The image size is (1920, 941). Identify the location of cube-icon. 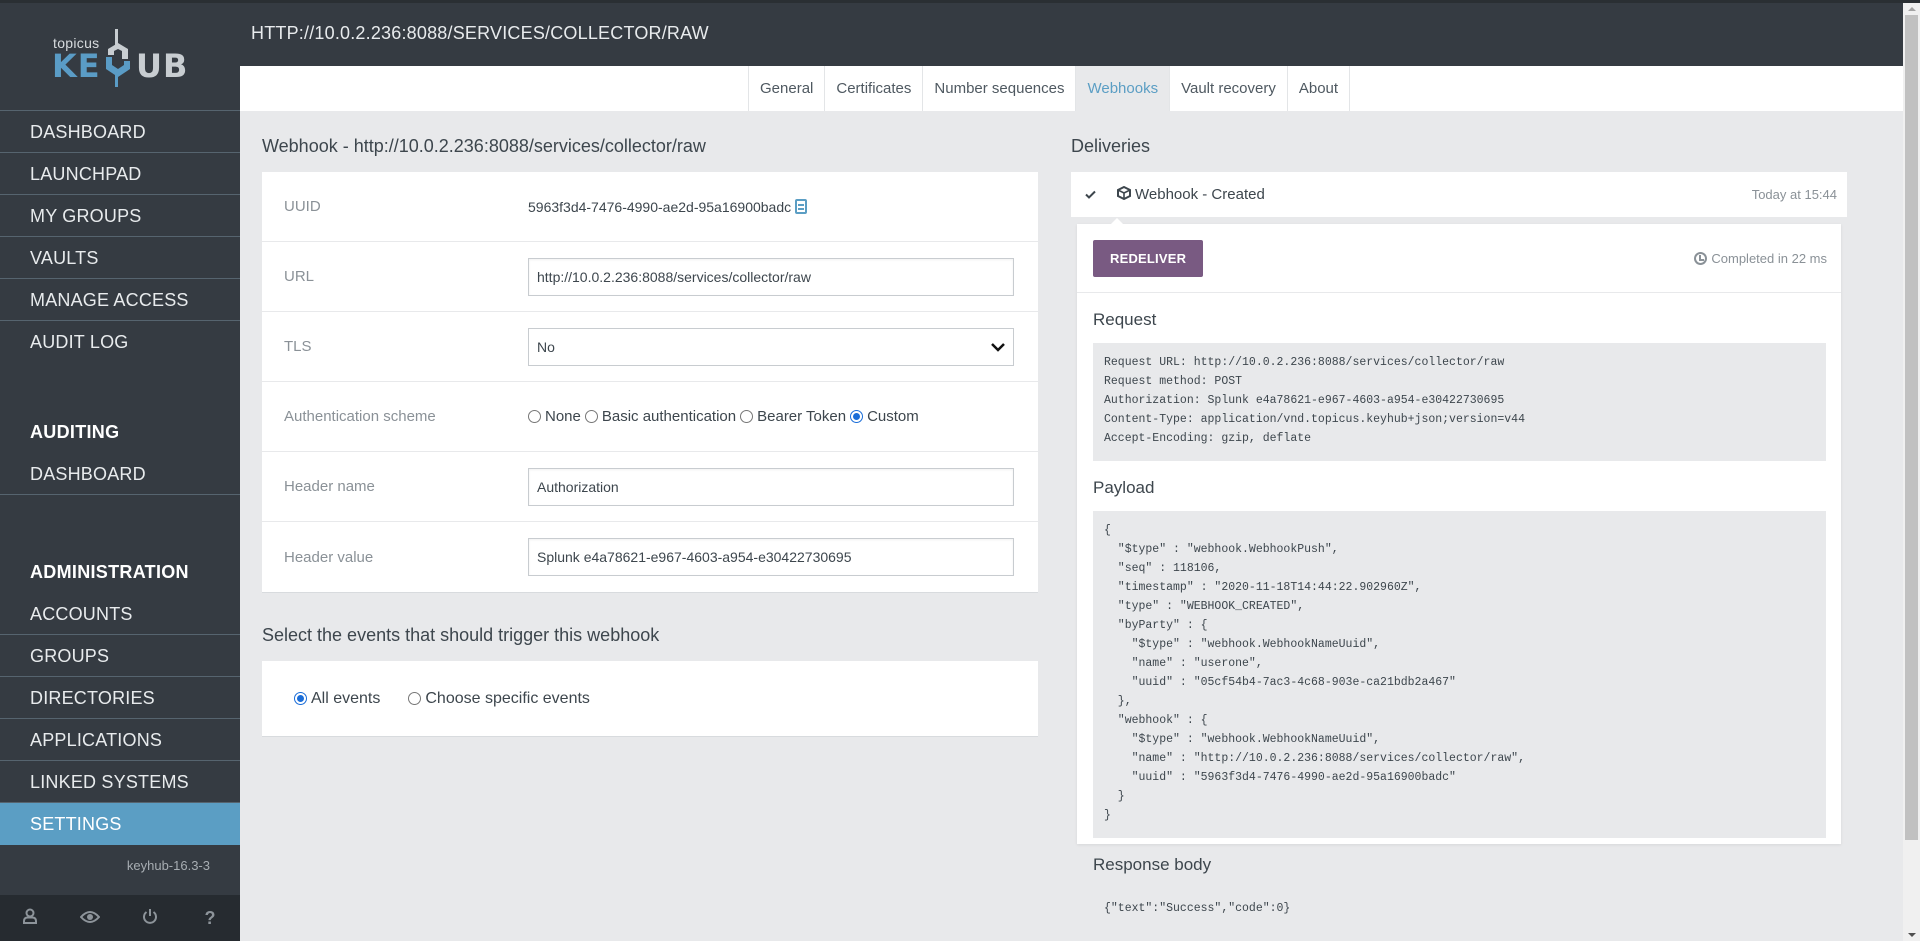
(1124, 194).